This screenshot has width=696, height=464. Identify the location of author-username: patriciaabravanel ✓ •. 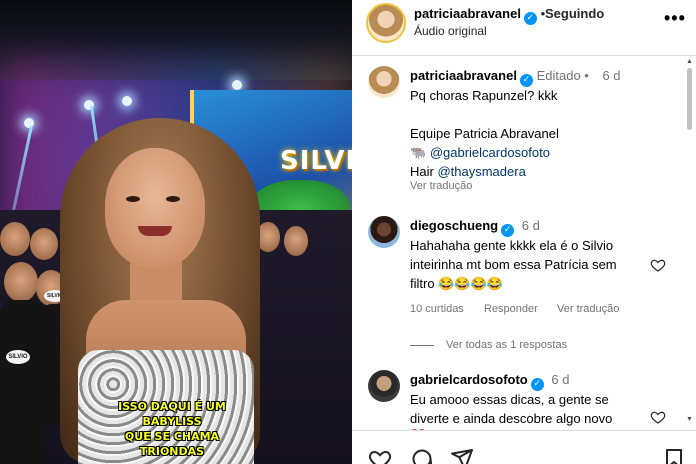
(479, 15).